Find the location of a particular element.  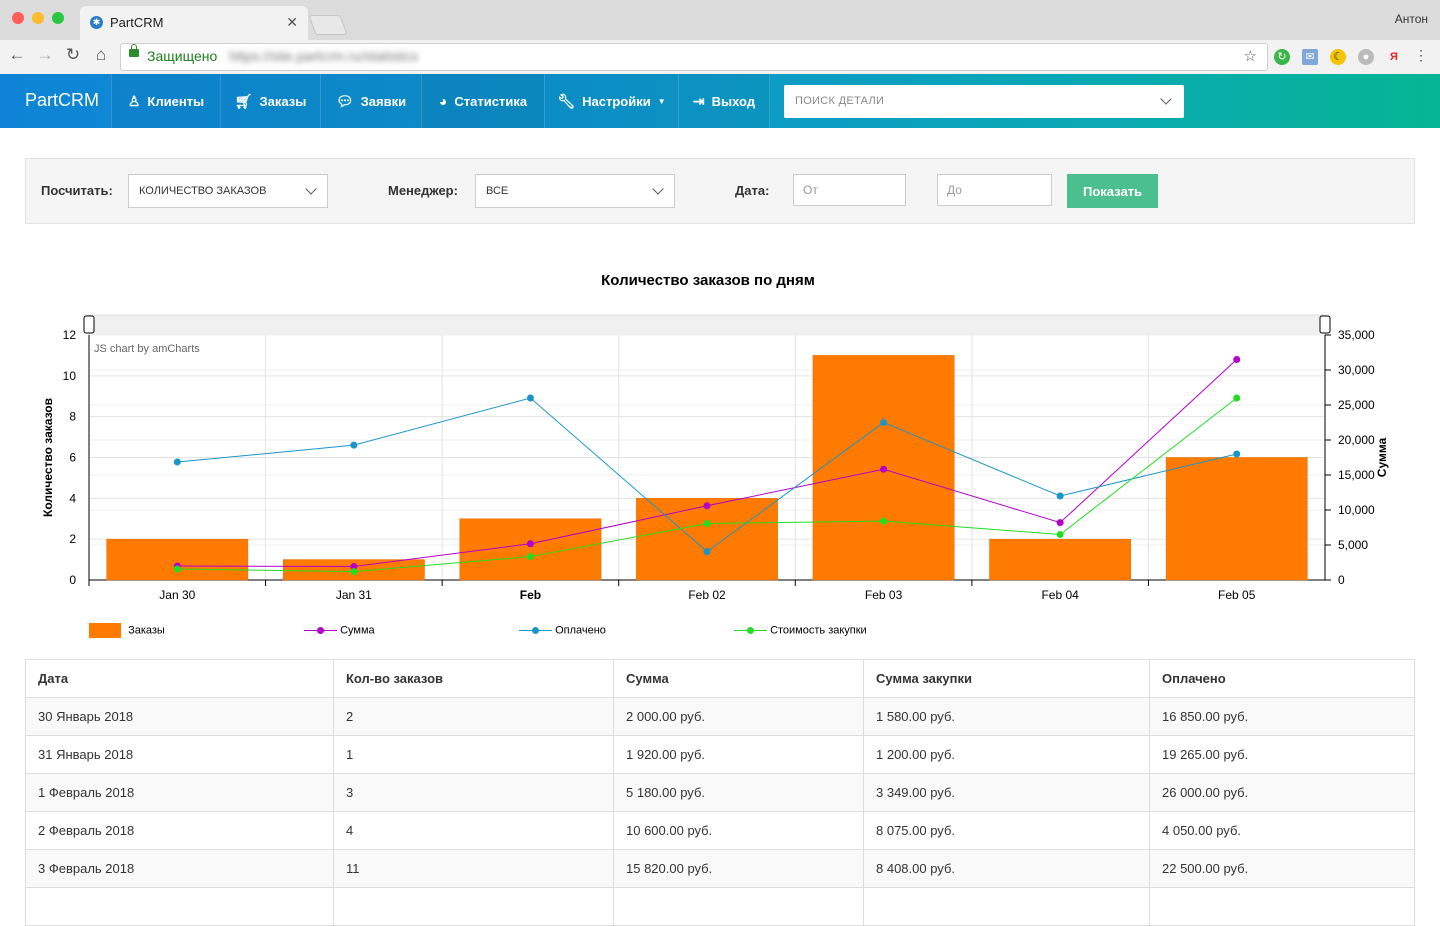

chart-credit: JS chart by amCharts is located at coordinates (147, 349).